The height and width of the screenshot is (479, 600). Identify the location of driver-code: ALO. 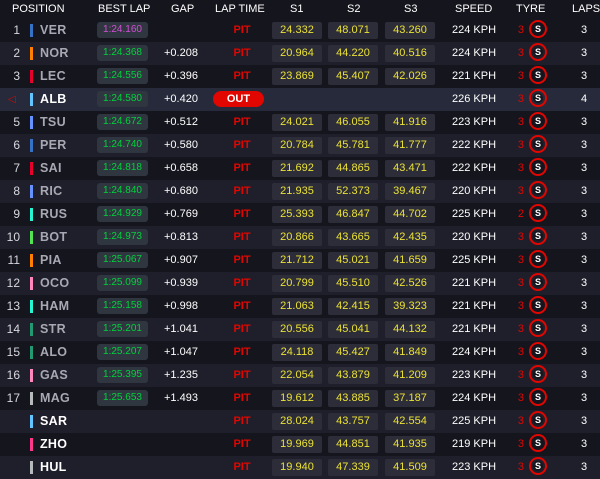
(53, 352).